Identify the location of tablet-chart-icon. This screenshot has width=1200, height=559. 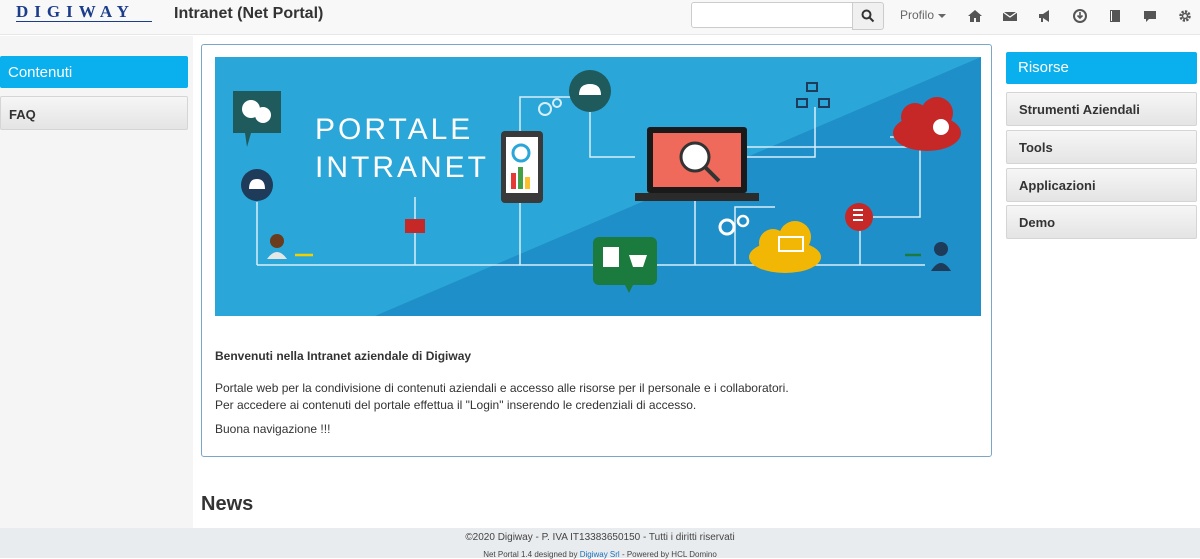
(522, 167).